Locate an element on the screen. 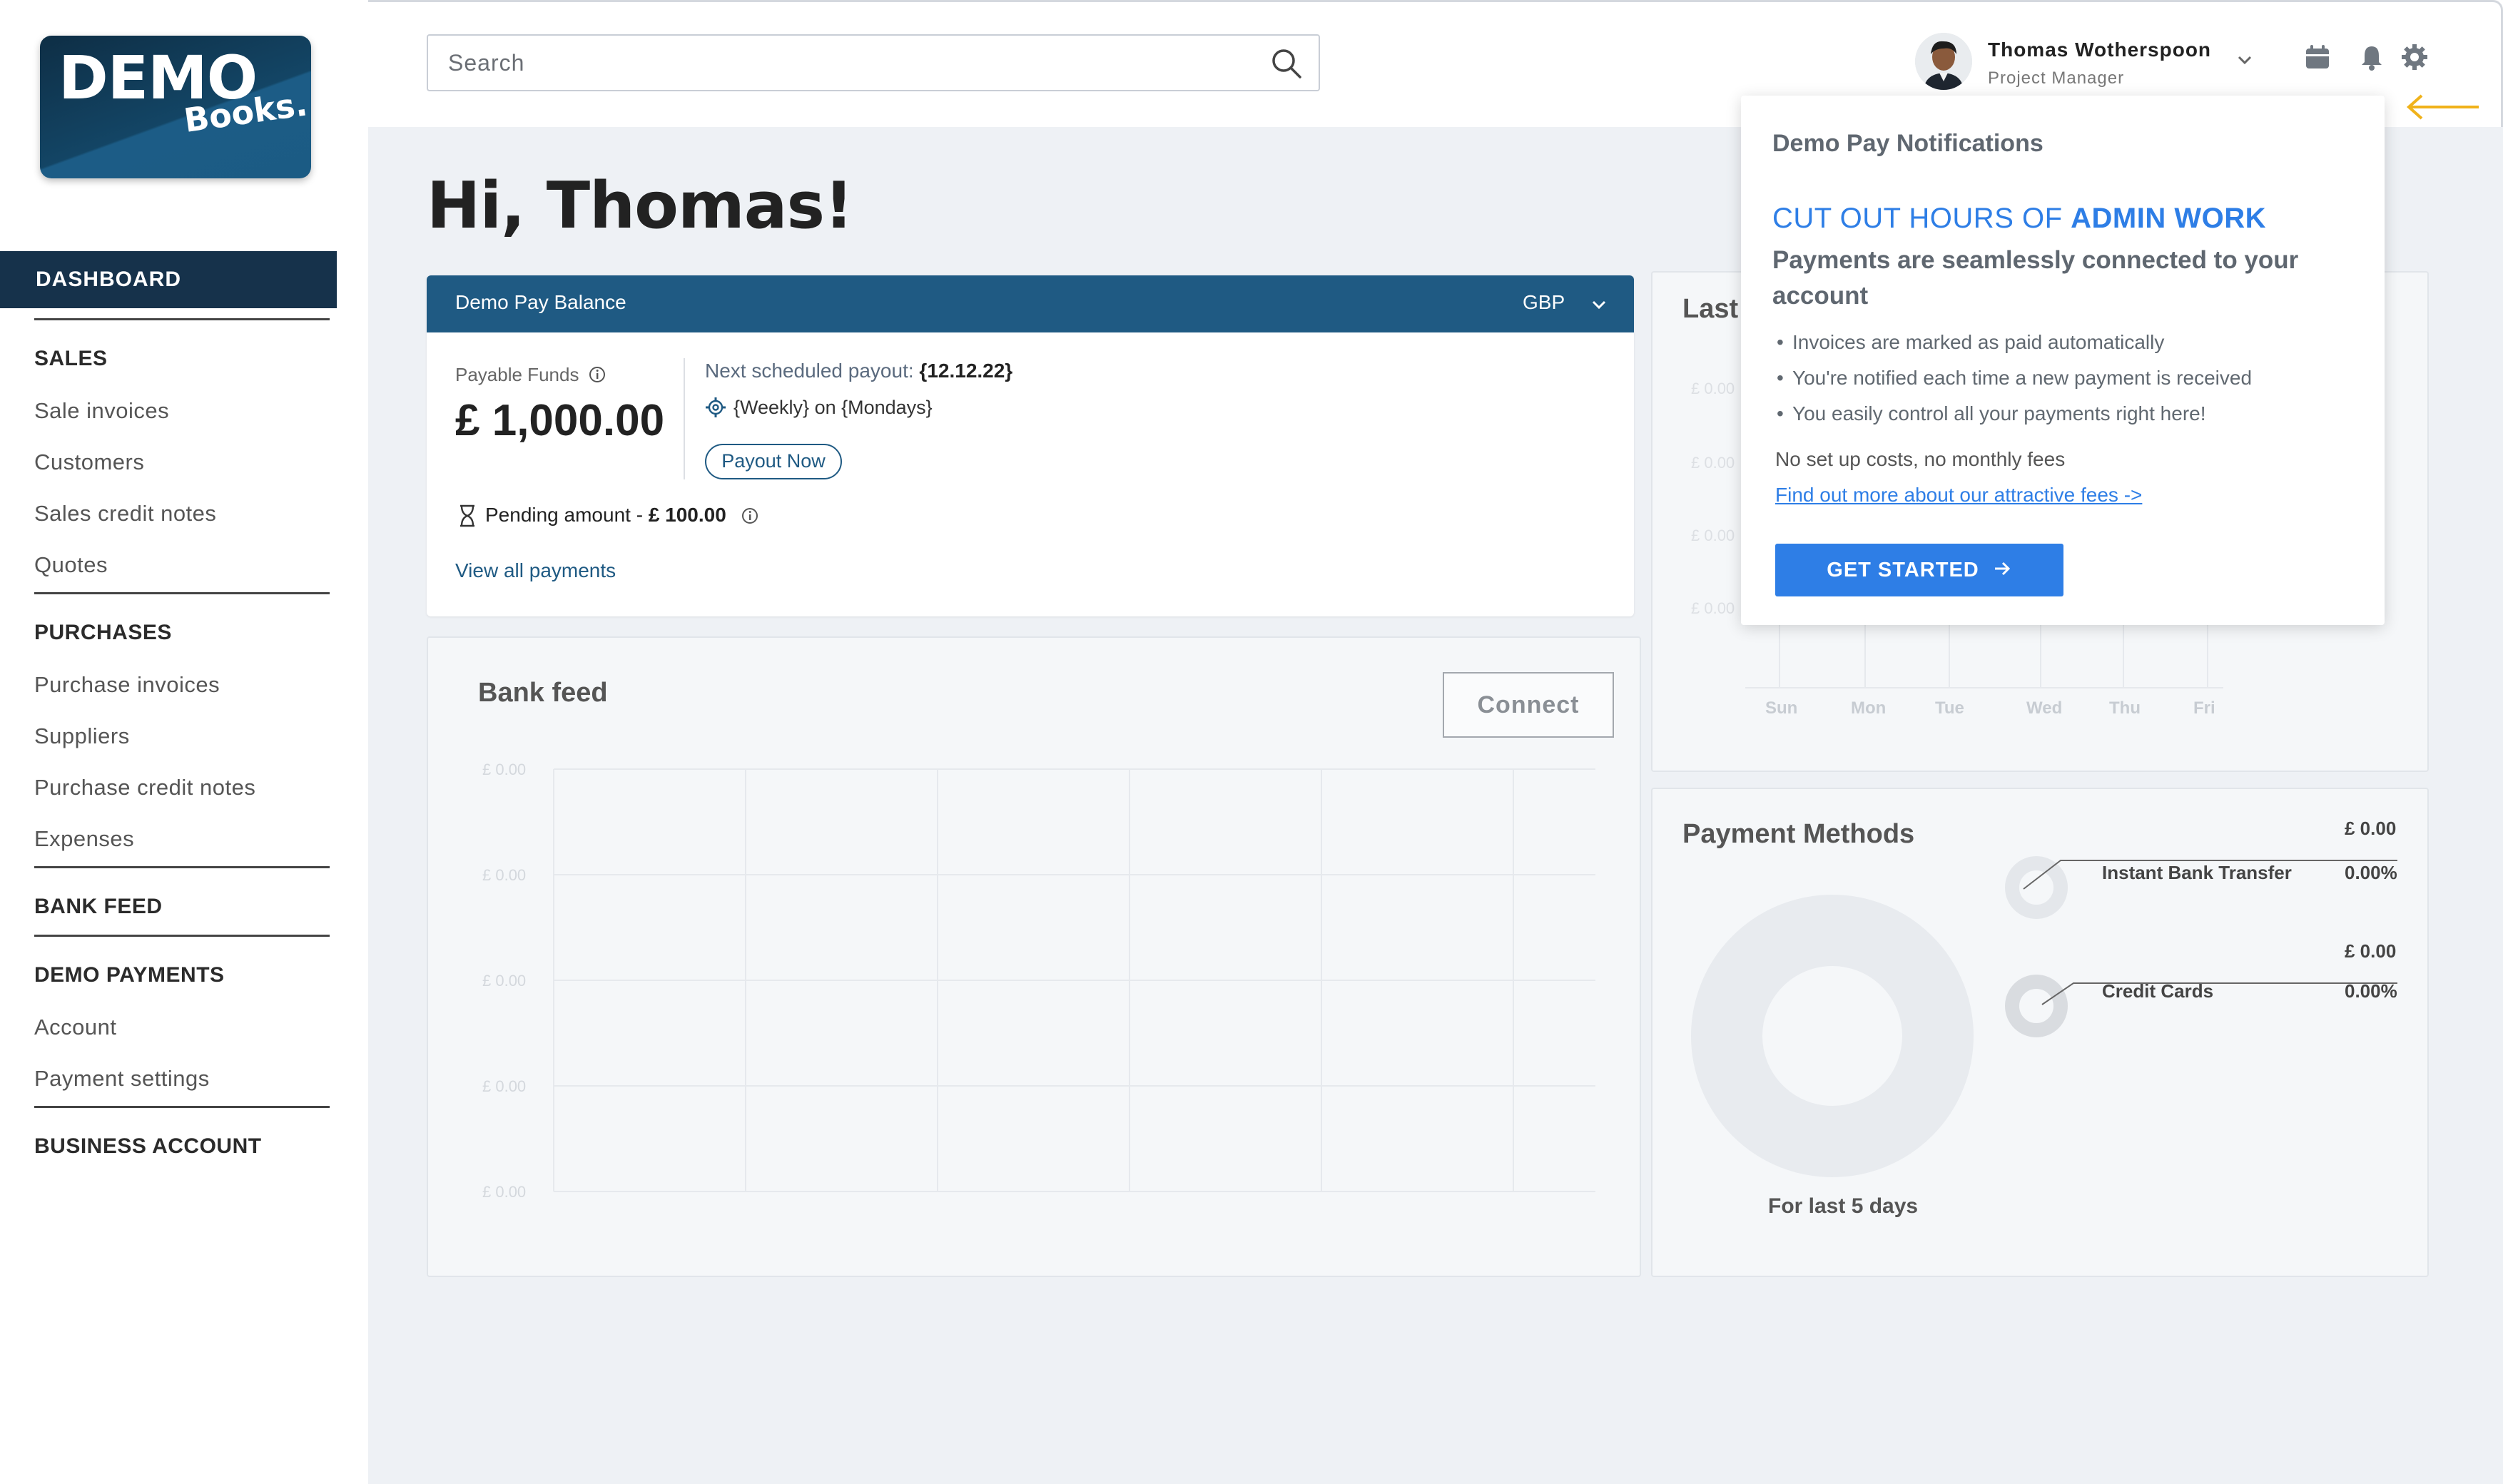  sidebar-item-account: Account is located at coordinates (75, 1027).